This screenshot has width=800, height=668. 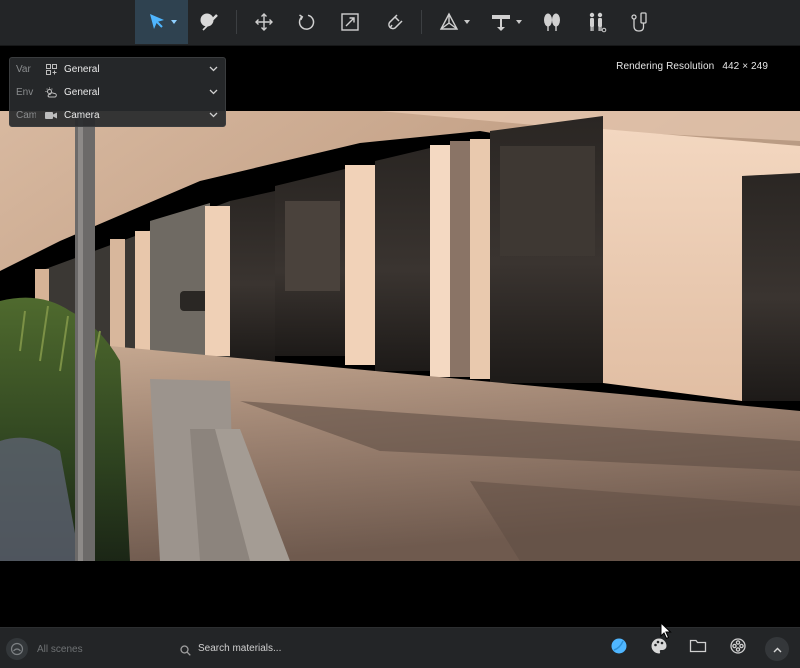 I want to click on film-reel-icon, so click(x=738, y=648).